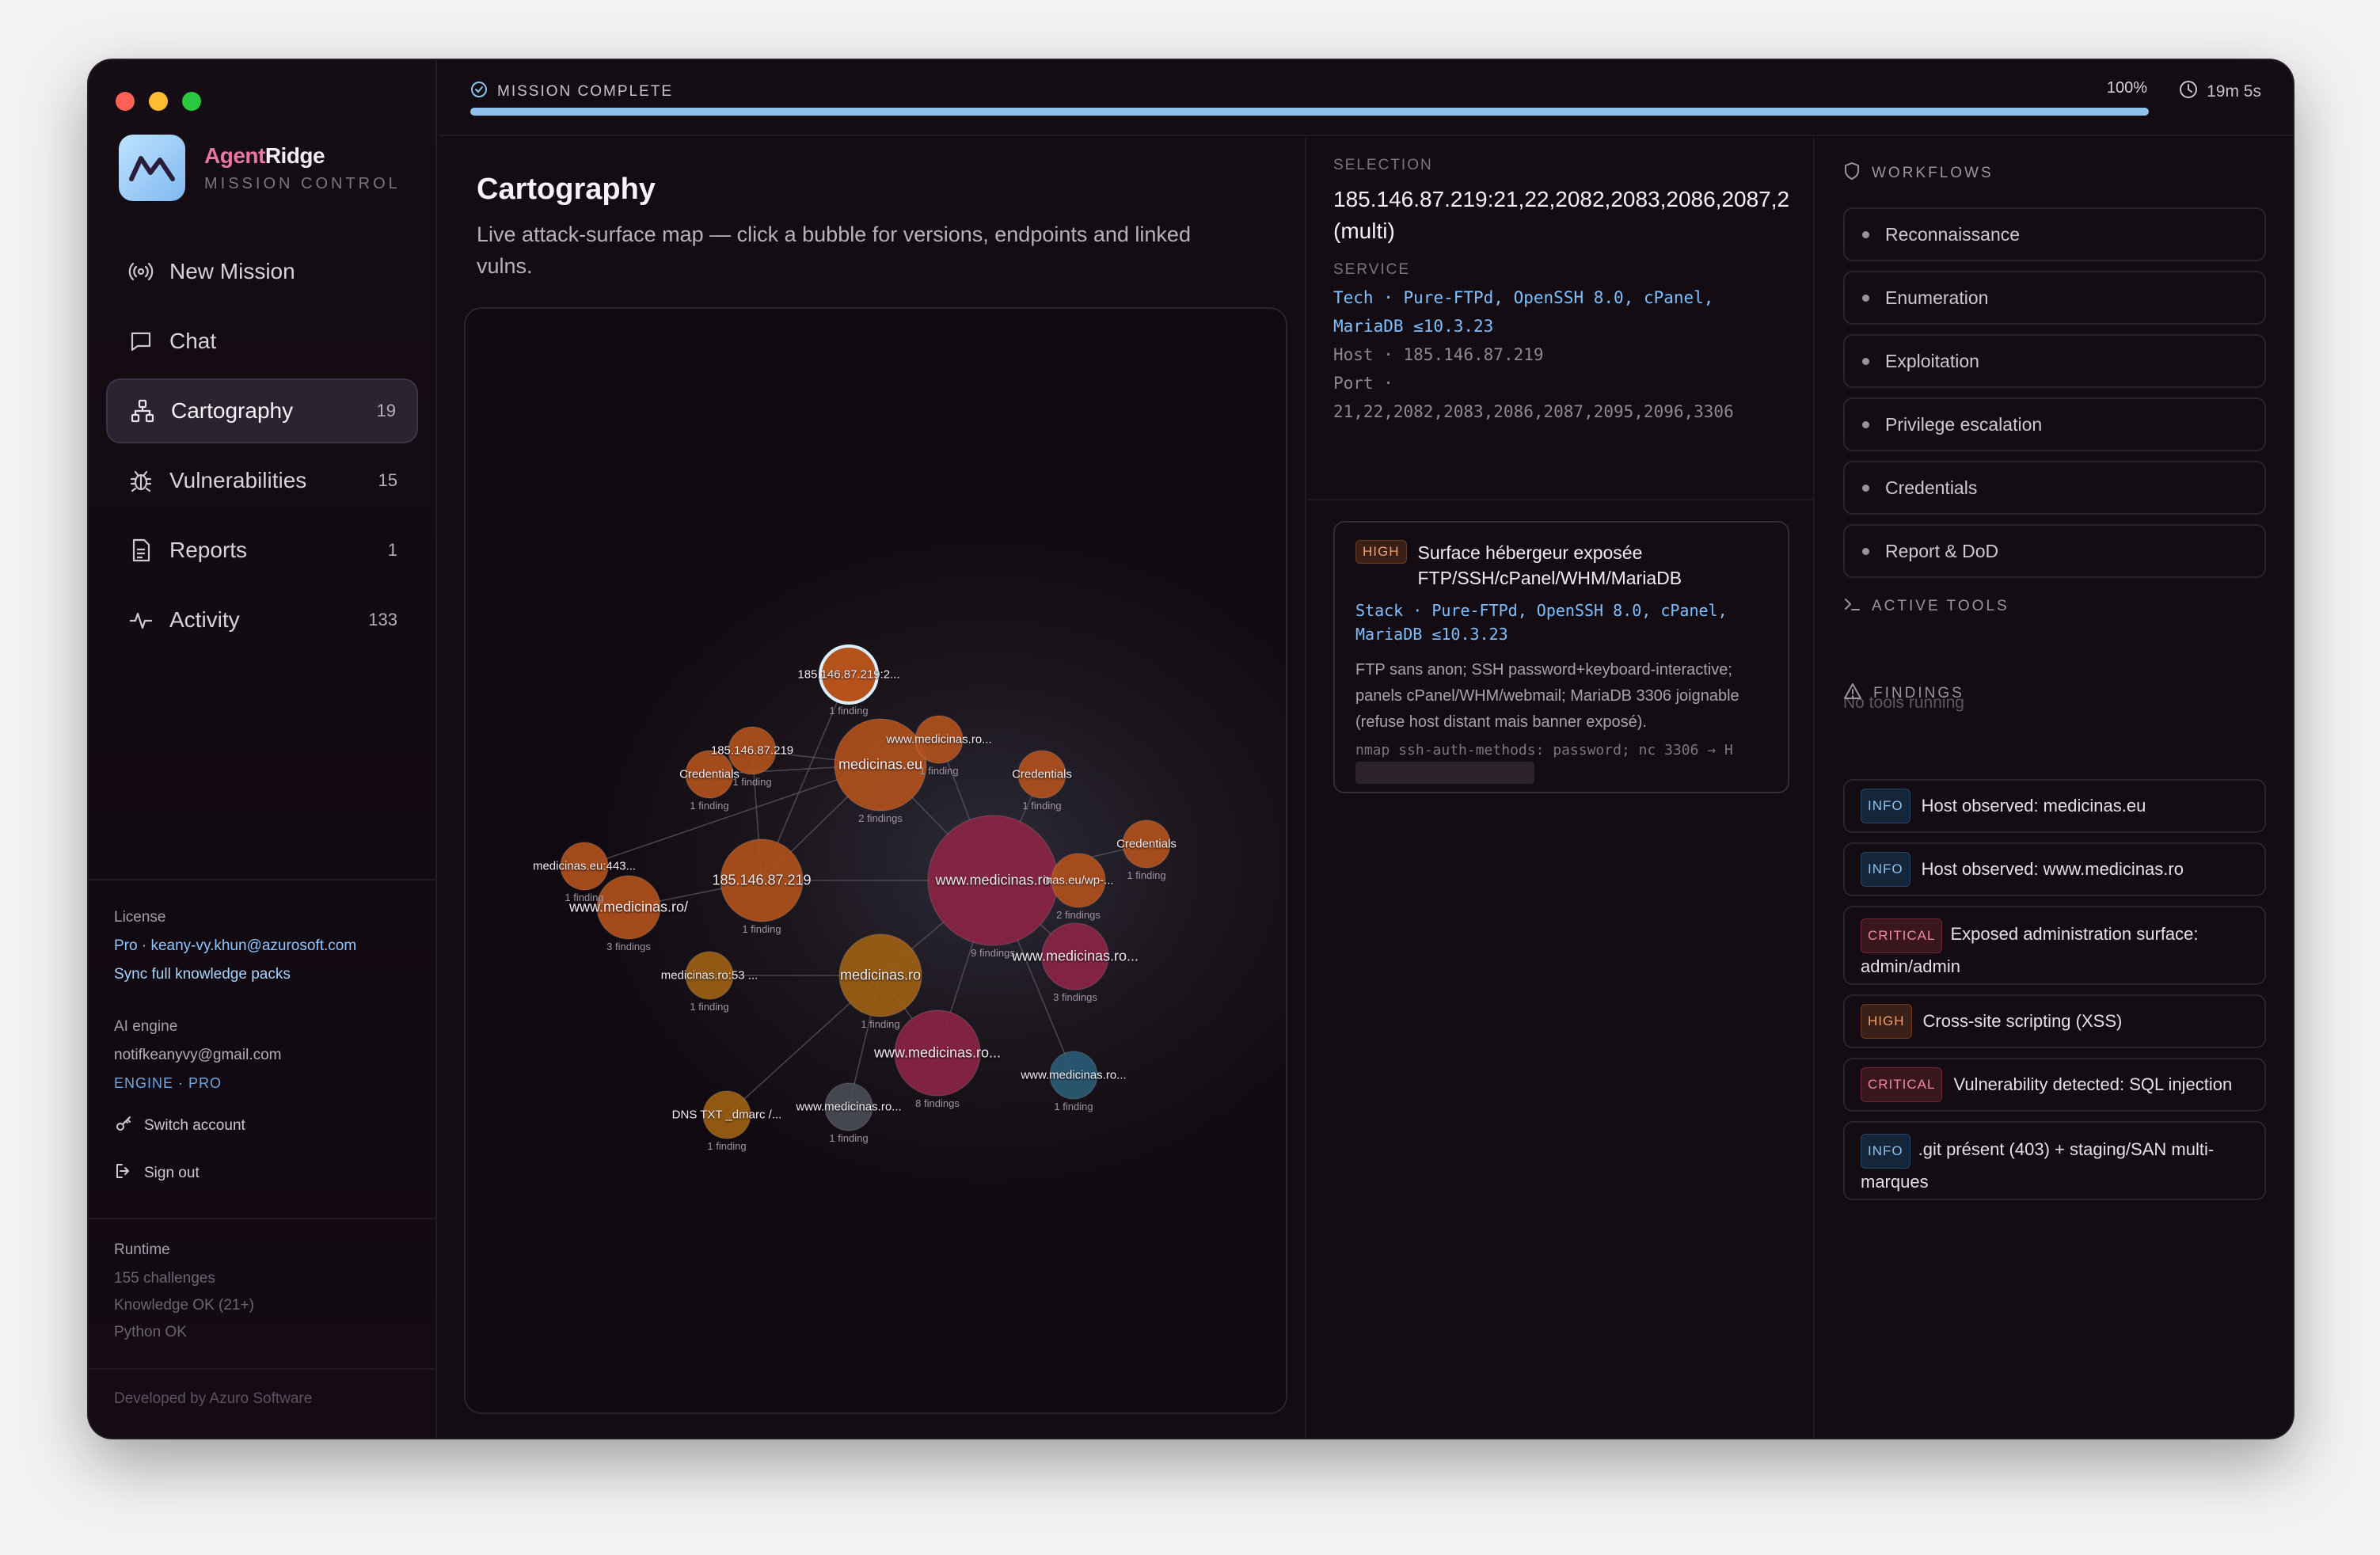 The height and width of the screenshot is (1555, 2380). I want to click on clock-icon, so click(2188, 92).